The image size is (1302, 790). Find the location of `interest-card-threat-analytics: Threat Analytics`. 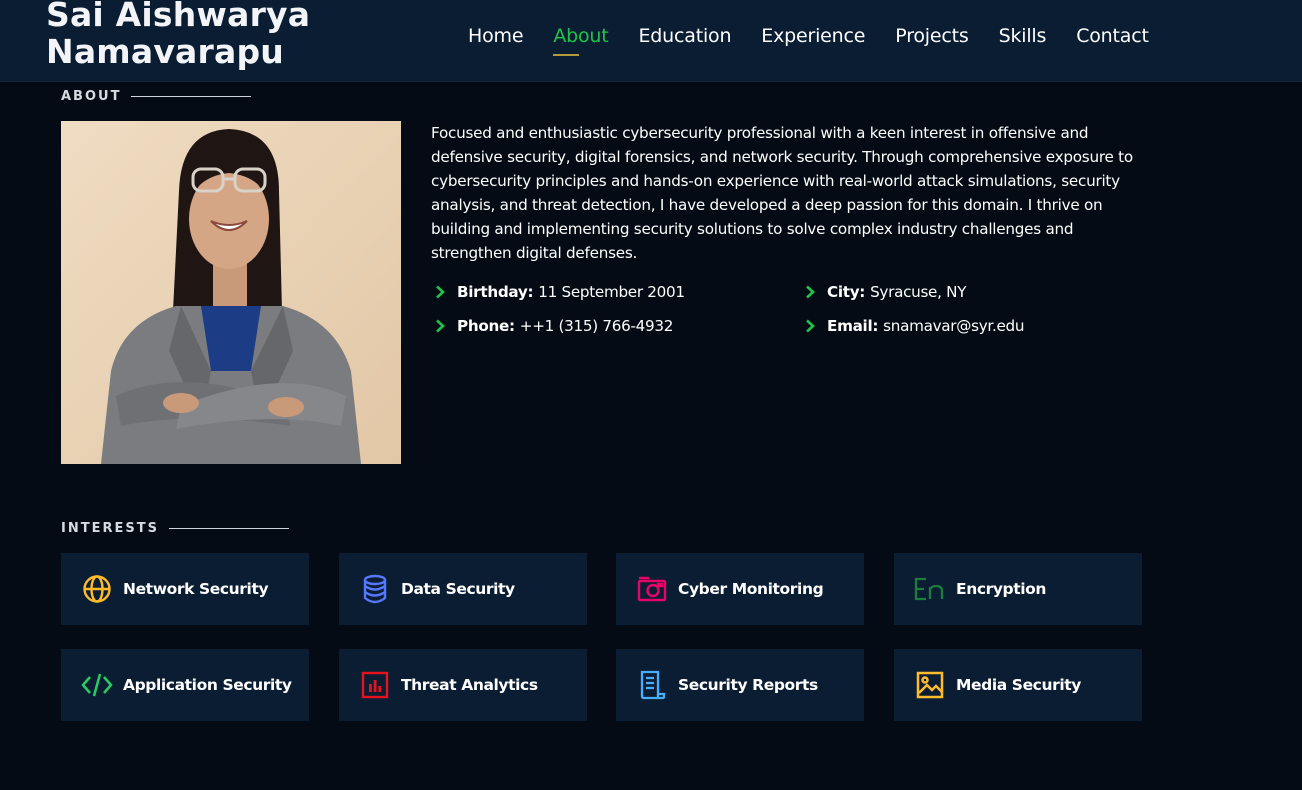

interest-card-threat-analytics: Threat Analytics is located at coordinates (463, 685).